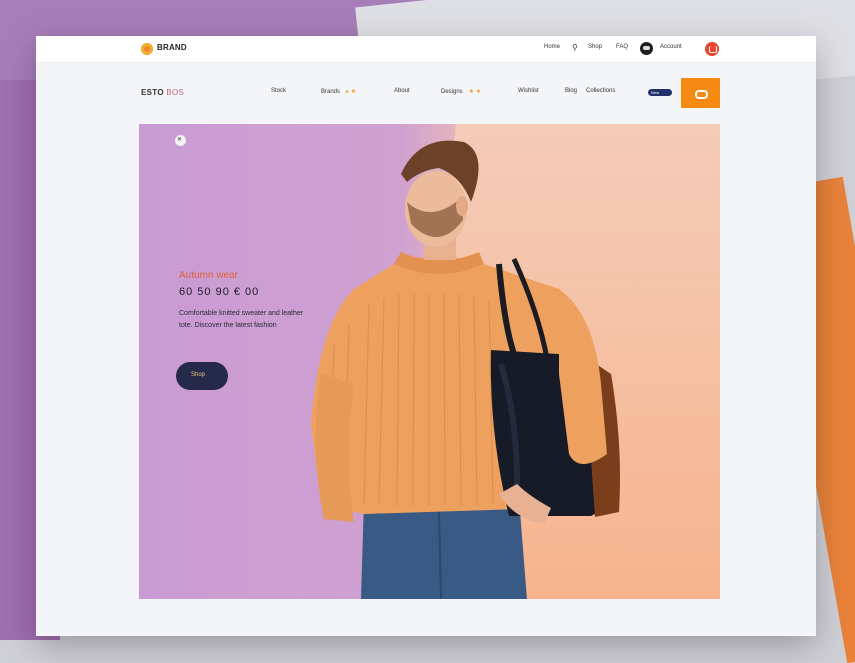 This screenshot has width=855, height=663. What do you see at coordinates (402, 91) in the screenshot?
I see `nav-item-about: About` at bounding box center [402, 91].